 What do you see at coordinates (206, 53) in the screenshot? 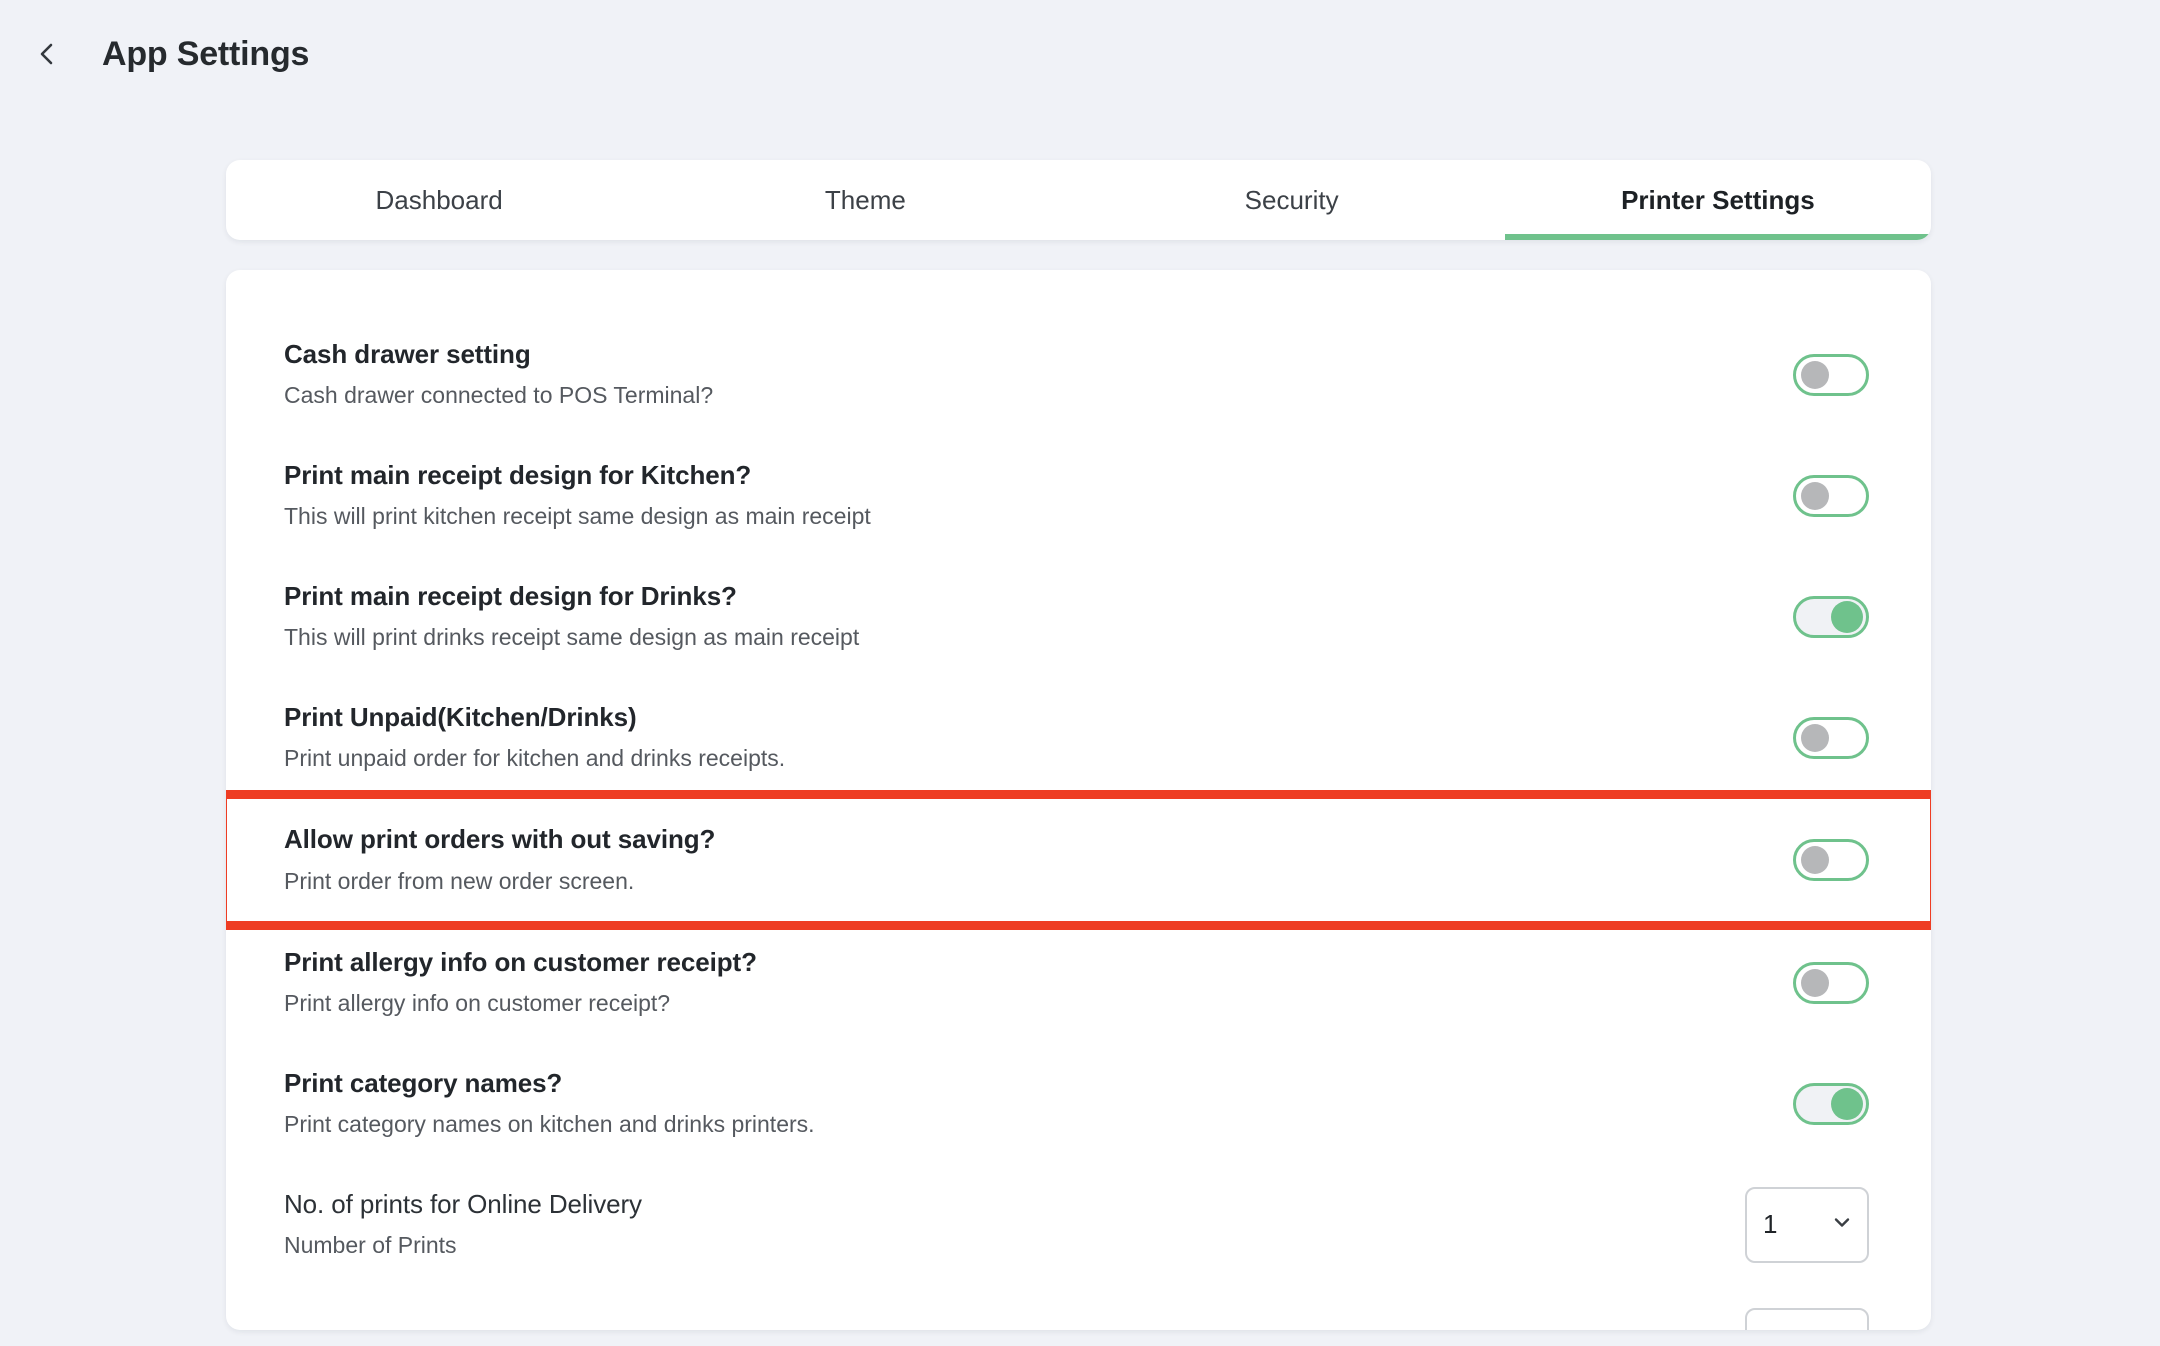
I see `page-title: App Settings` at bounding box center [206, 53].